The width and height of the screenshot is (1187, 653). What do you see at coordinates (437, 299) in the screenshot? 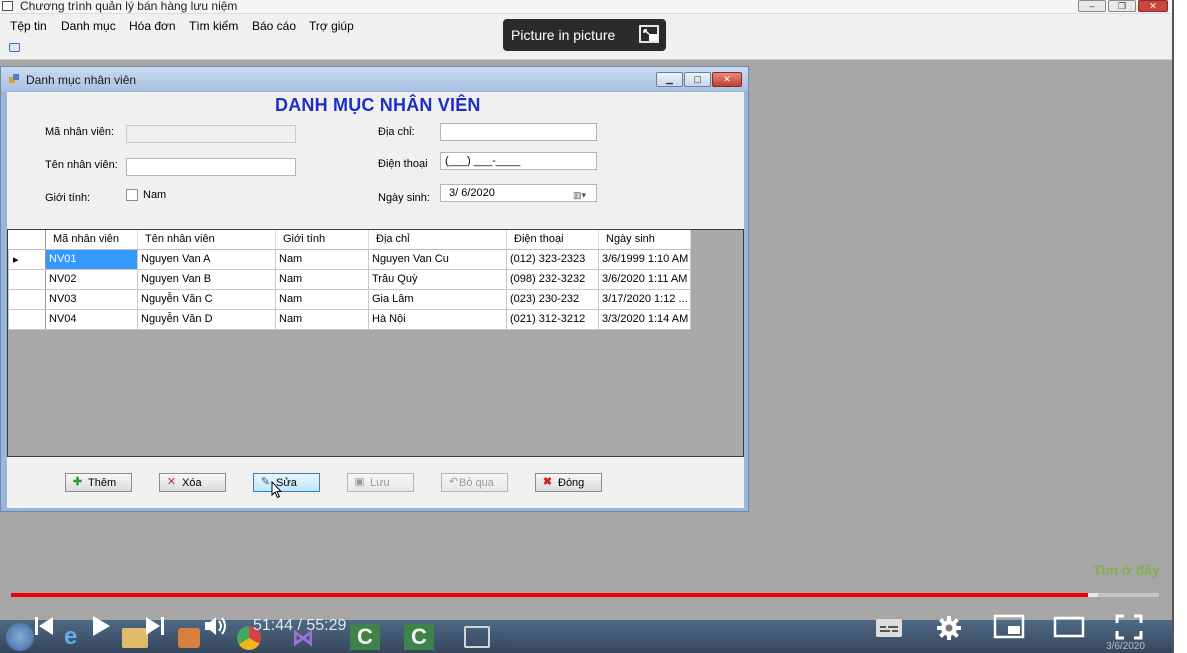
I see `cell-dia-chi: Gia Lâm` at bounding box center [437, 299].